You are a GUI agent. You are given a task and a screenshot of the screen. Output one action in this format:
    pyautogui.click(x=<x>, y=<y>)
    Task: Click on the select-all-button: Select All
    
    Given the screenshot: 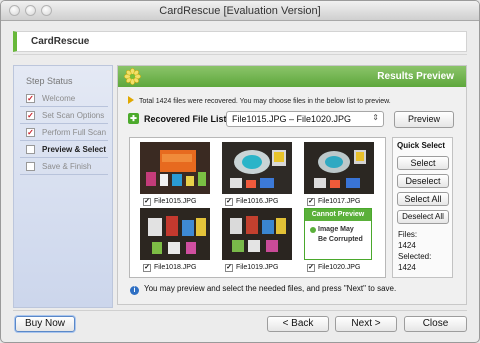 What is the action you would take?
    pyautogui.click(x=423, y=199)
    